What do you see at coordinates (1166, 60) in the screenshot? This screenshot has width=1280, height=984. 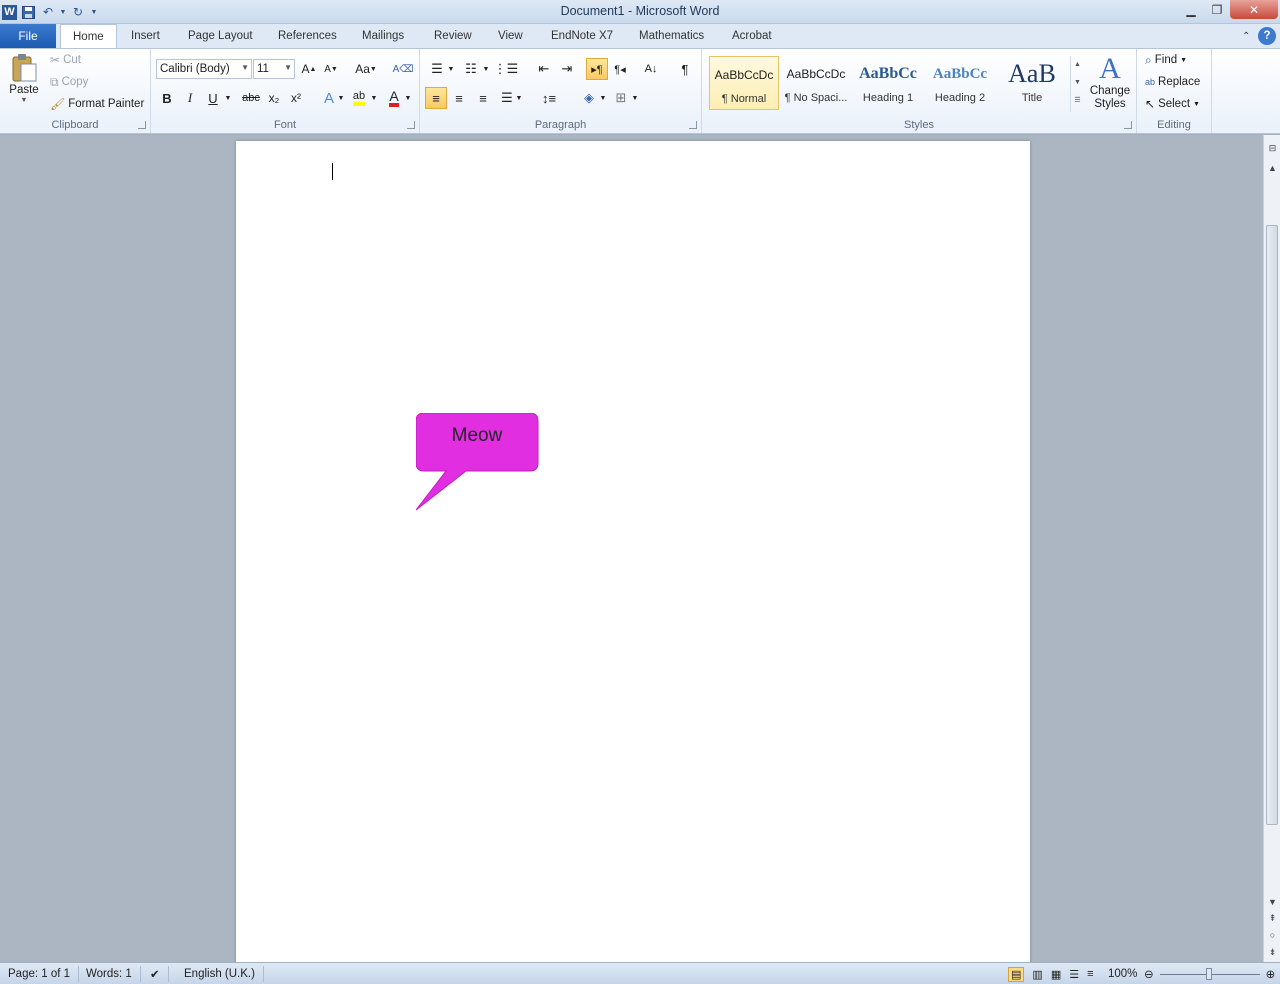 I see `find-button: ⌕ Find ▼` at bounding box center [1166, 60].